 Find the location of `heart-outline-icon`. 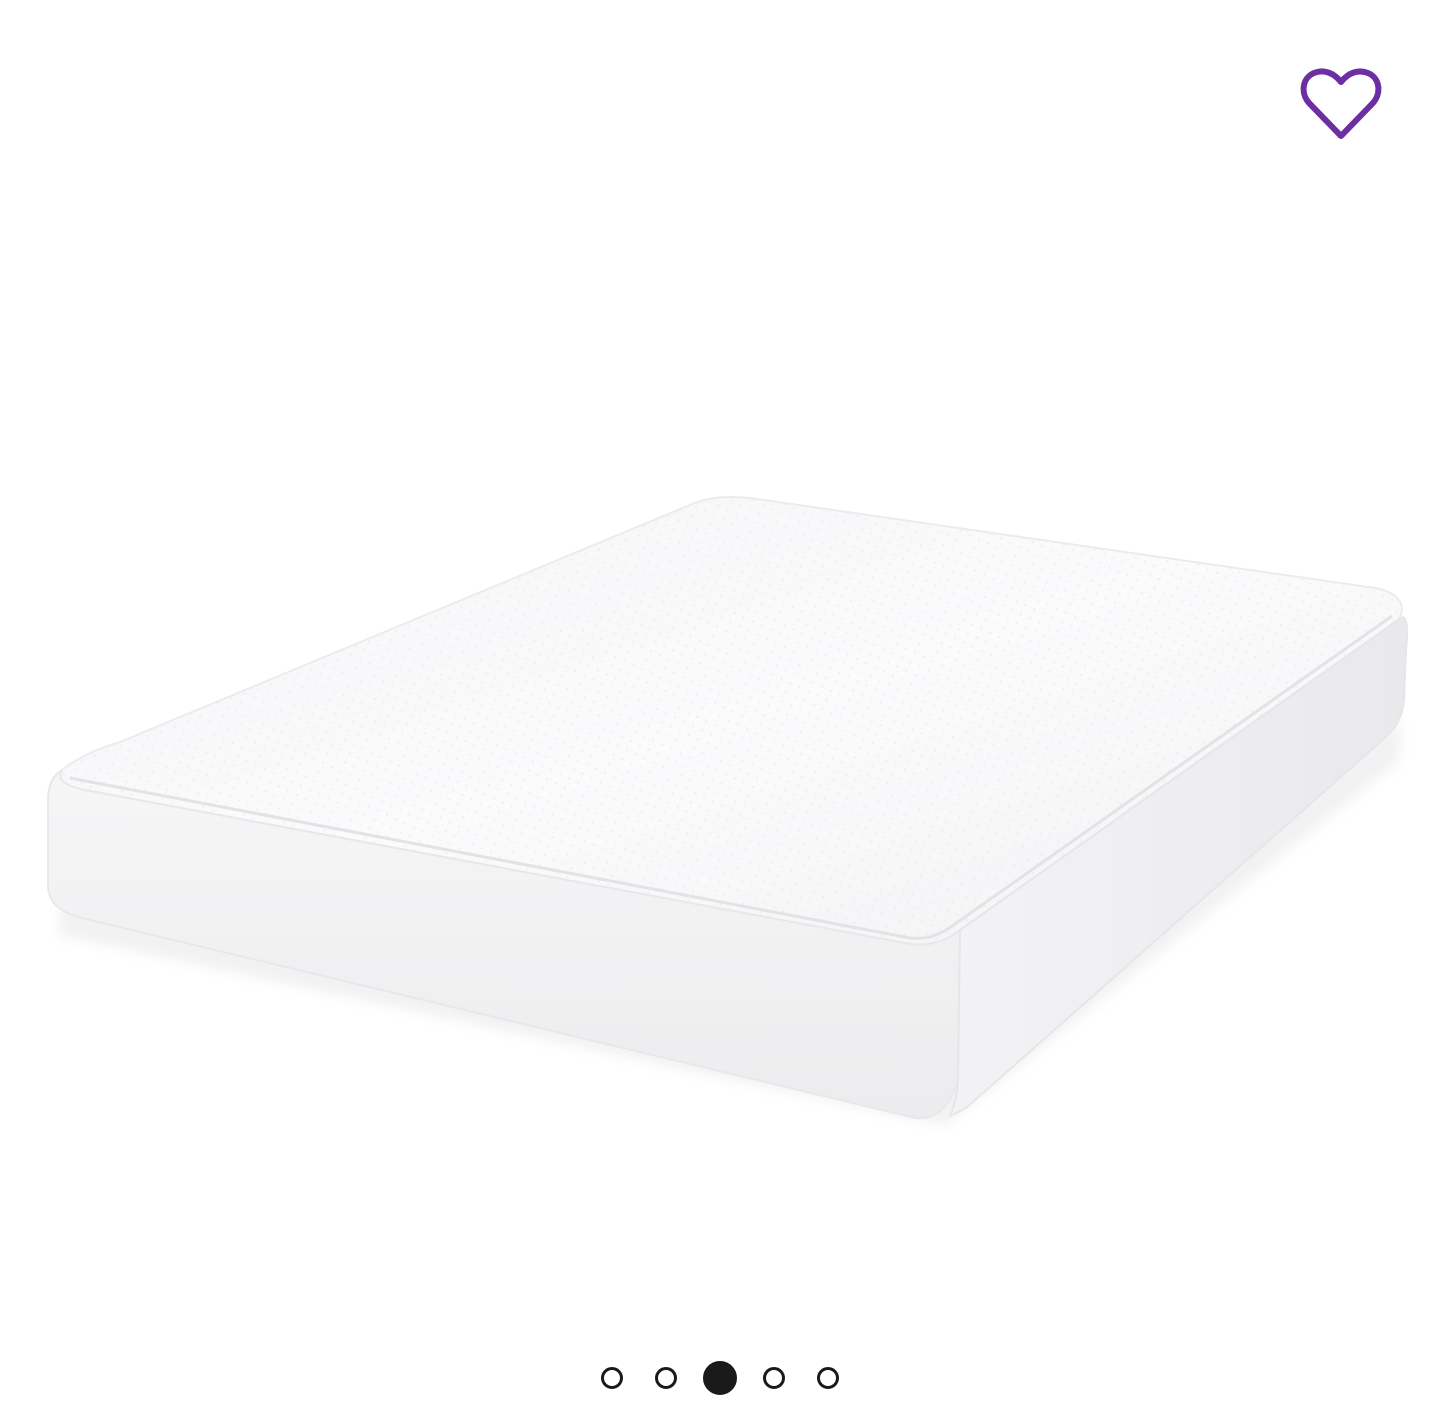

heart-outline-icon is located at coordinates (1341, 103).